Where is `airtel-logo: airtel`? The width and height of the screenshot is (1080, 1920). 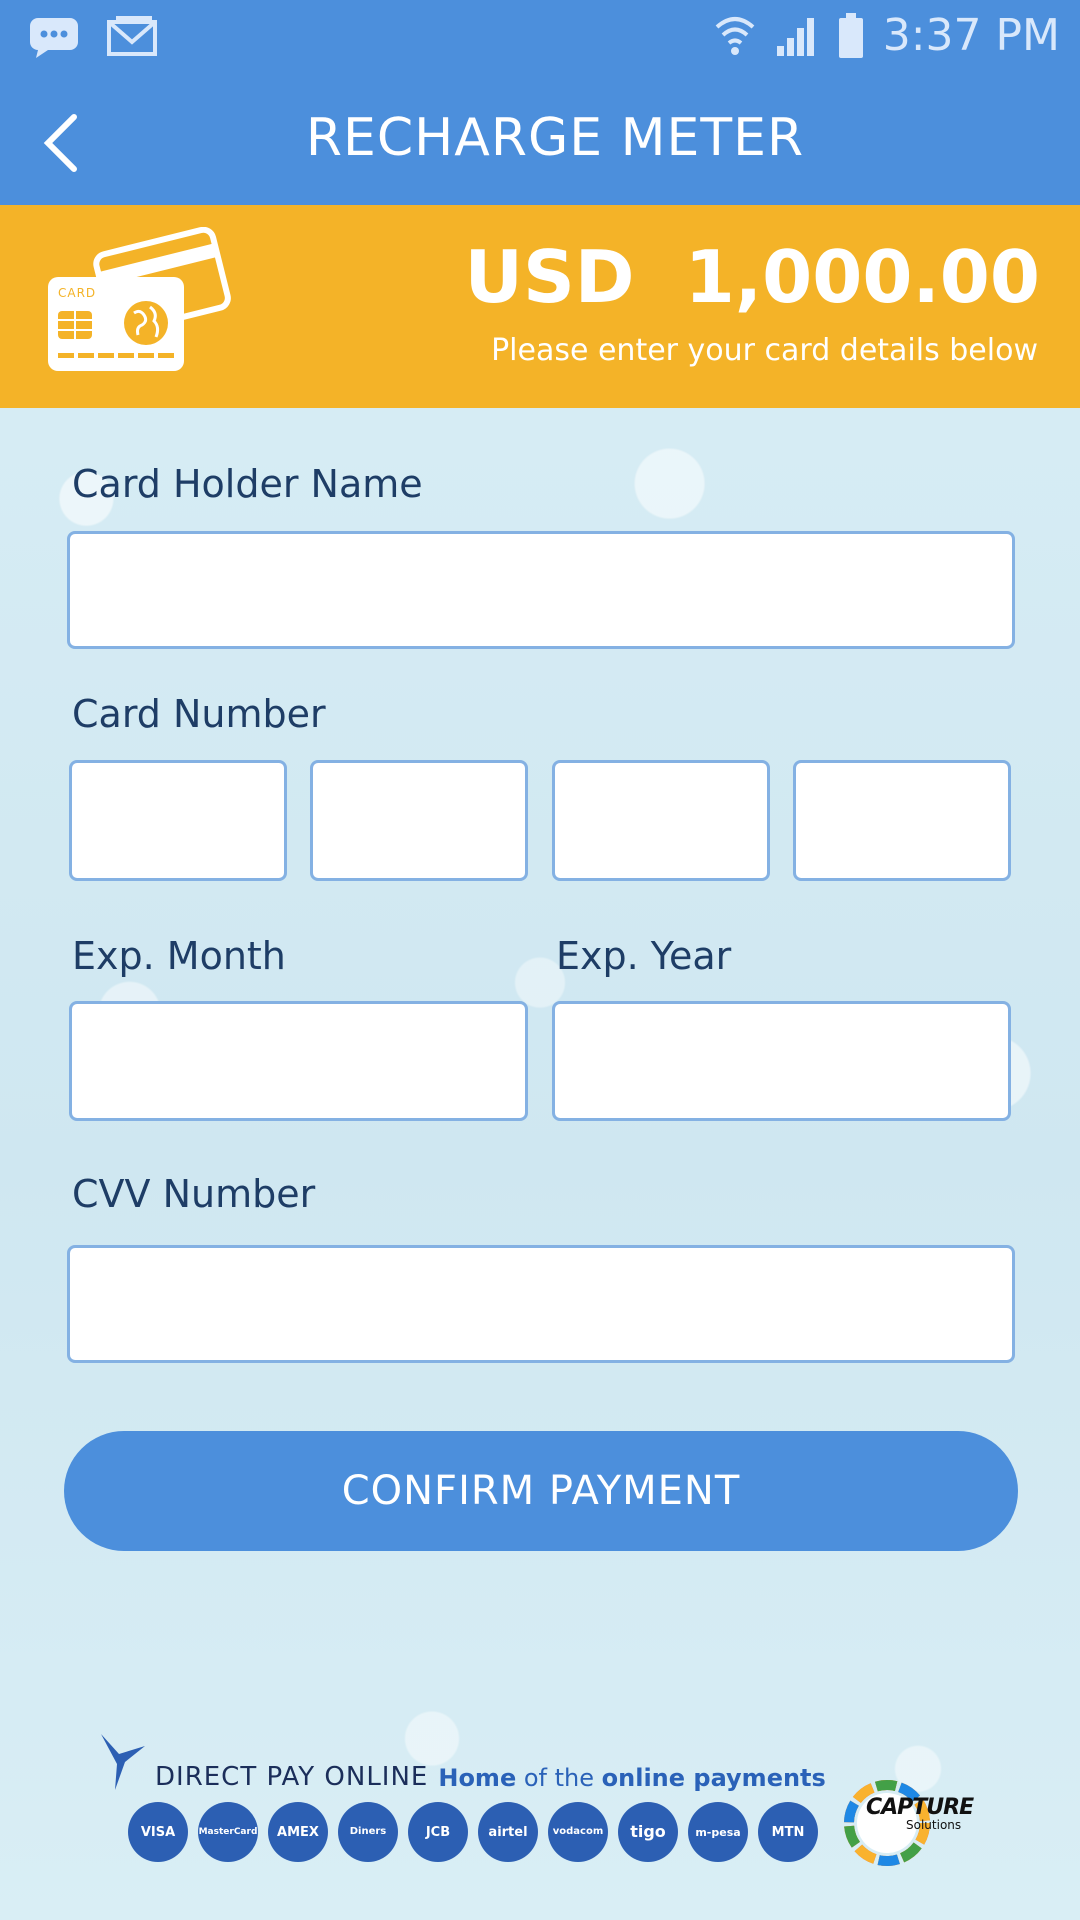 airtel-logo: airtel is located at coordinates (508, 1832).